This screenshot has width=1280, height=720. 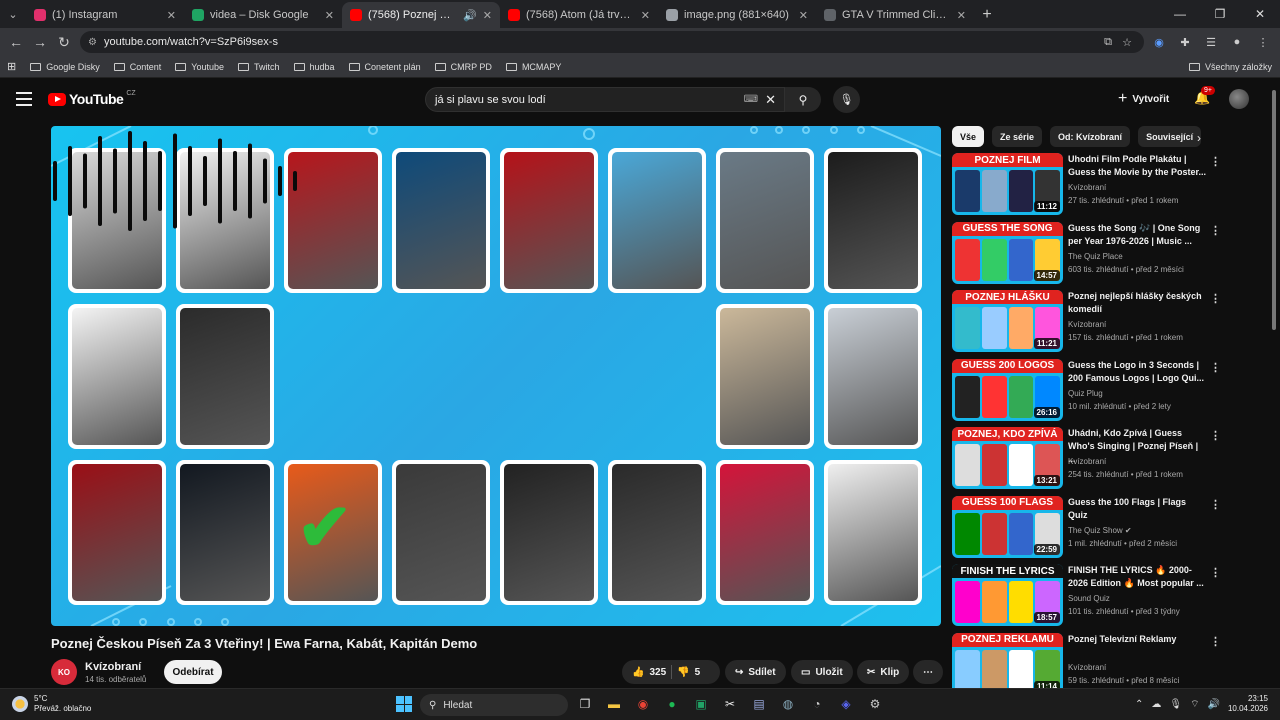 I want to click on obs-icon: ◔, so click(x=817, y=704).